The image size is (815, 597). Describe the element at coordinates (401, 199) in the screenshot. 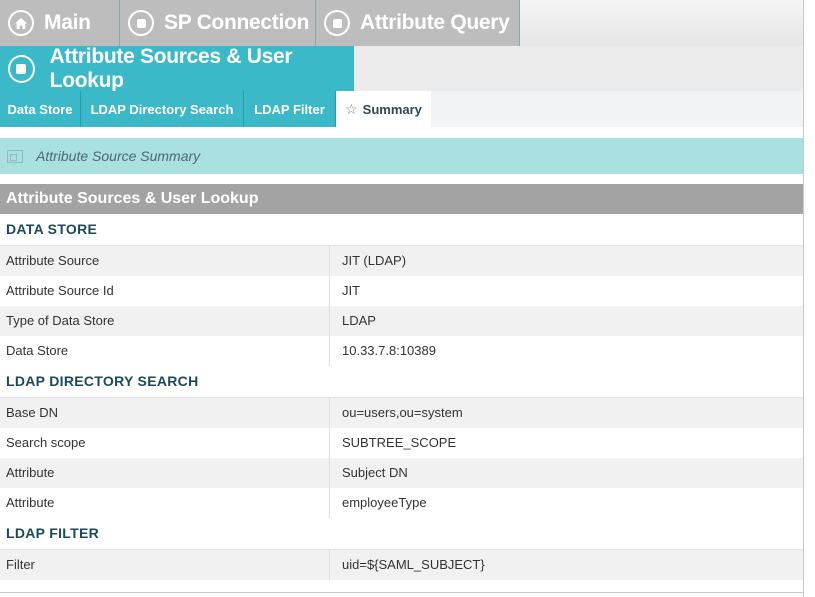

I see `section-header: Attribute Sources & User Lookup` at that location.